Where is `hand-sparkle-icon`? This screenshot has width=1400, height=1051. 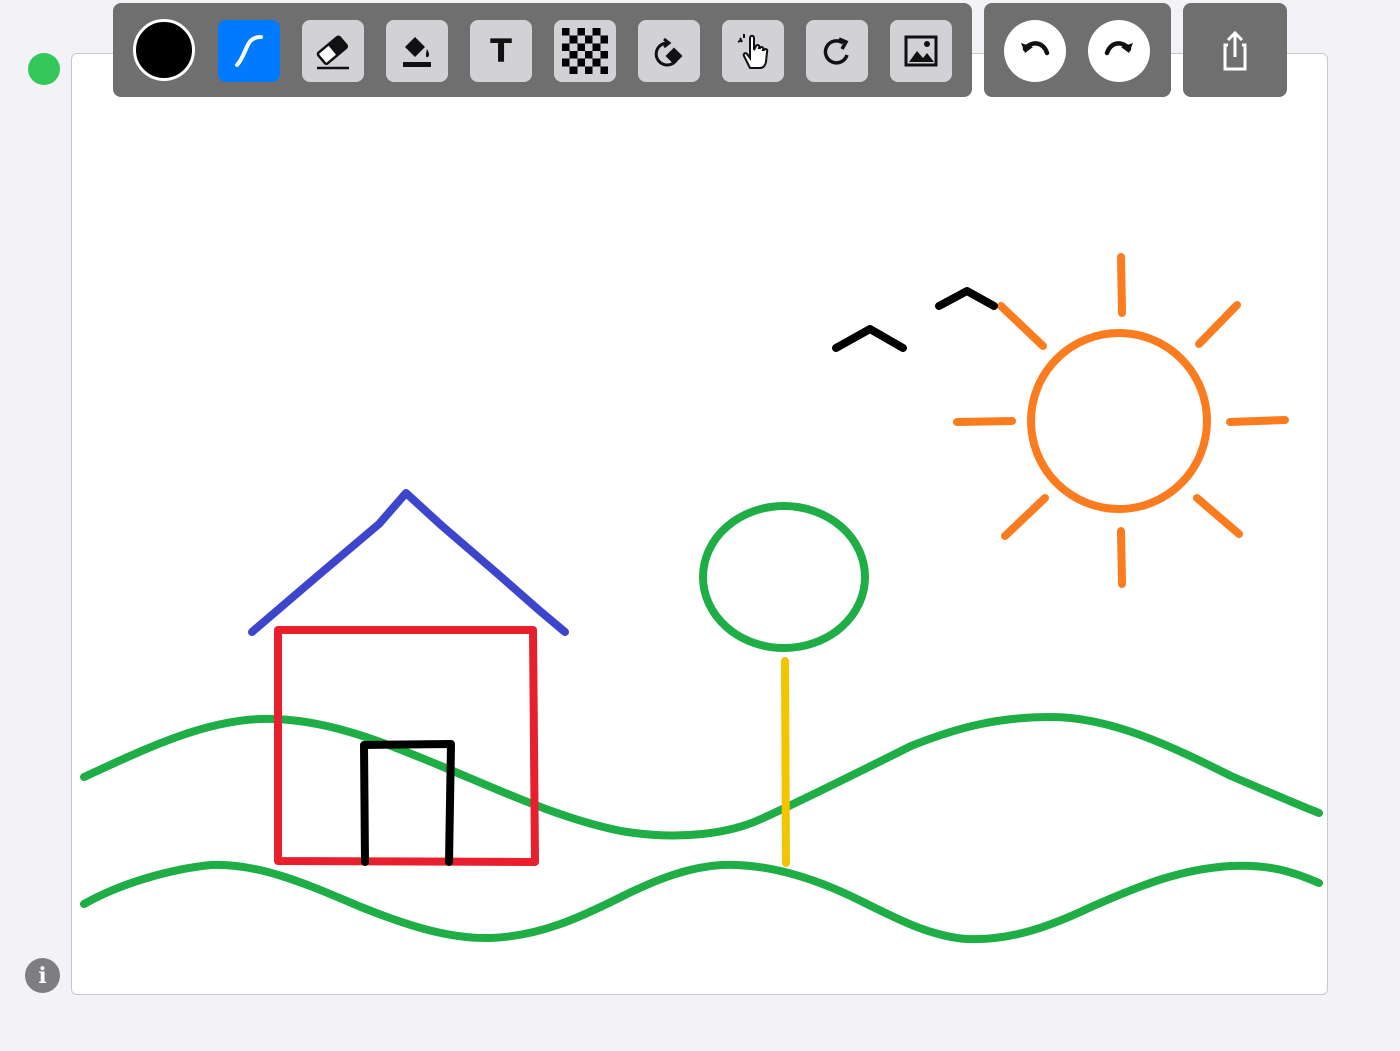 hand-sparkle-icon is located at coordinates (753, 51).